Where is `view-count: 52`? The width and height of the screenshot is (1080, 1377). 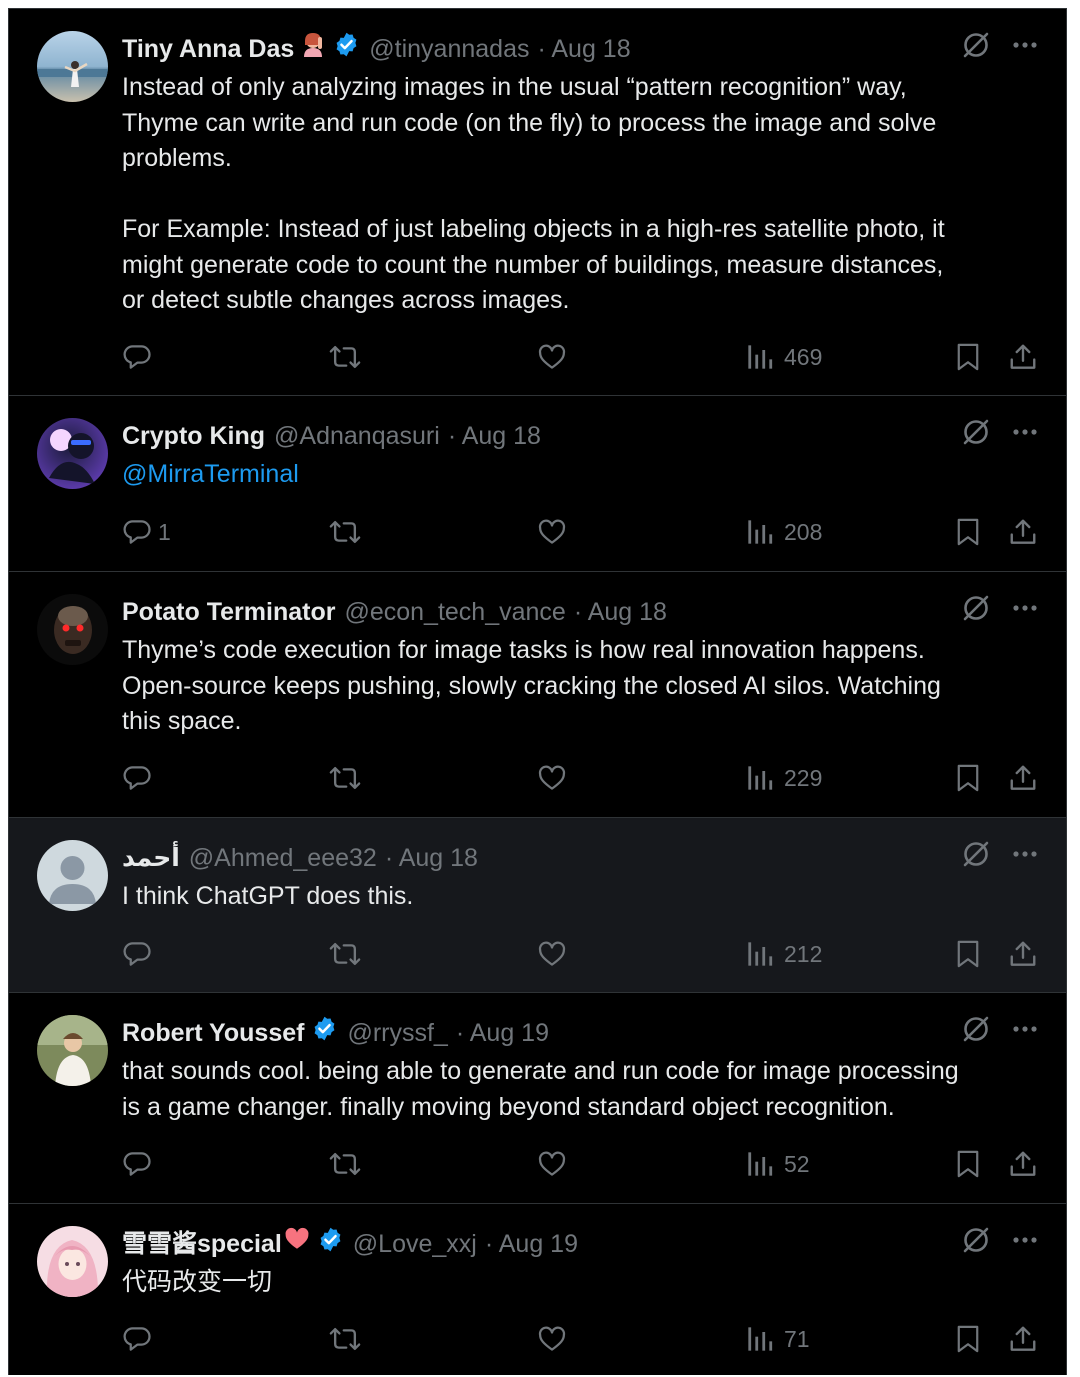
view-count: 52 is located at coordinates (797, 1163).